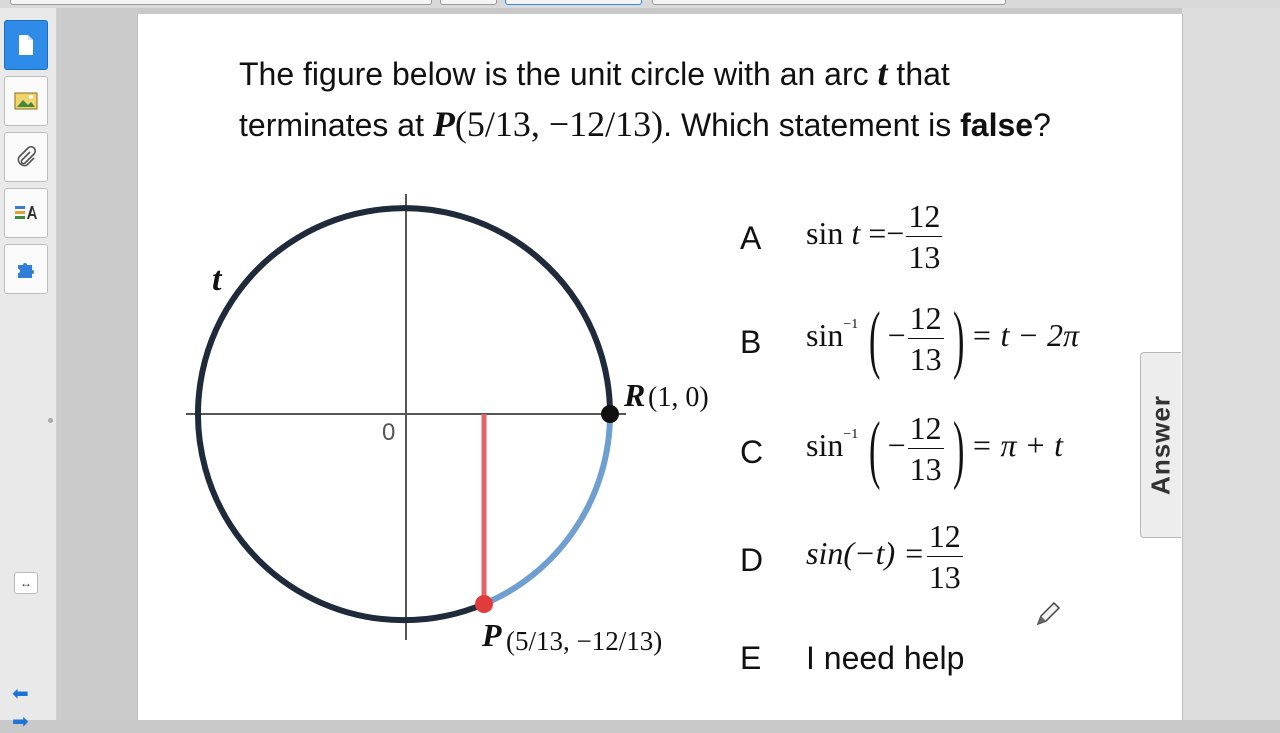 The height and width of the screenshot is (733, 1280). I want to click on point-r, so click(610, 414).